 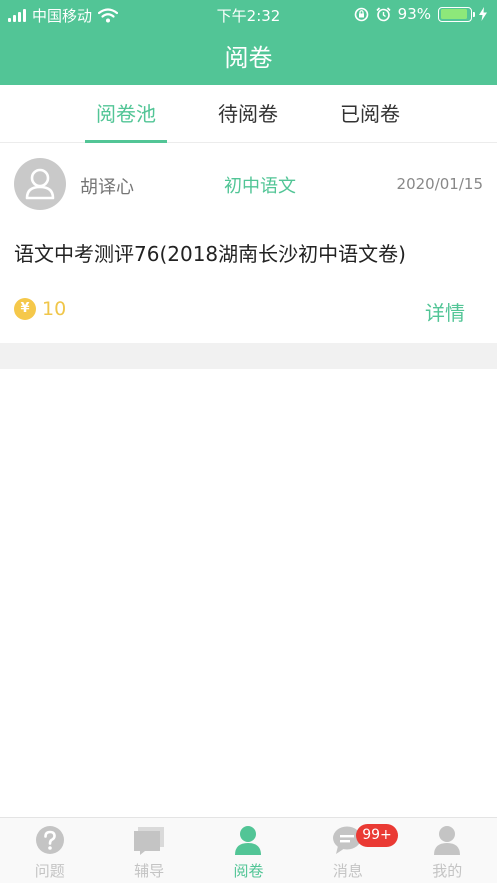 I want to click on user-avatar-icon, so click(x=40, y=184).